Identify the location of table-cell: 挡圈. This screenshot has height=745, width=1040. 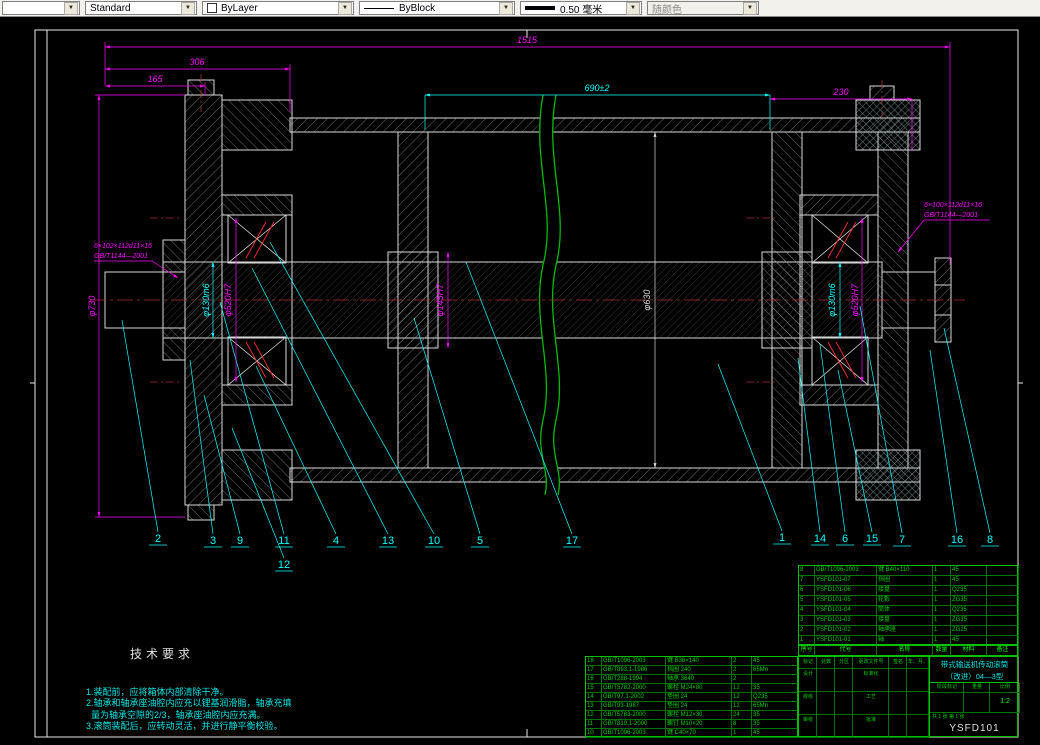
(905, 581).